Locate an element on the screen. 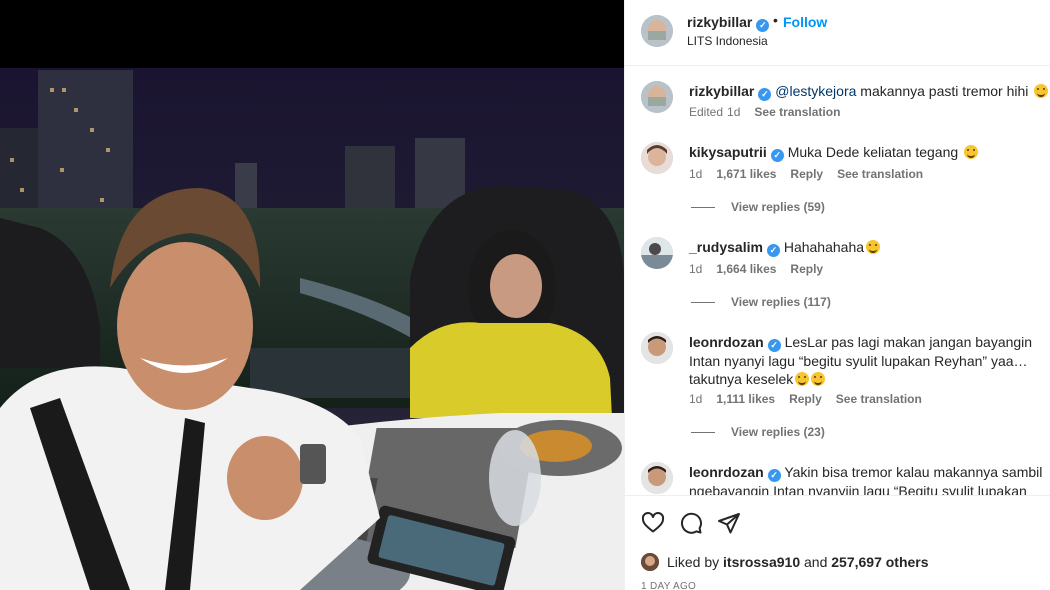 This screenshot has width=1050, height=590. author-username: rizkybillar ✓ is located at coordinates (728, 23).